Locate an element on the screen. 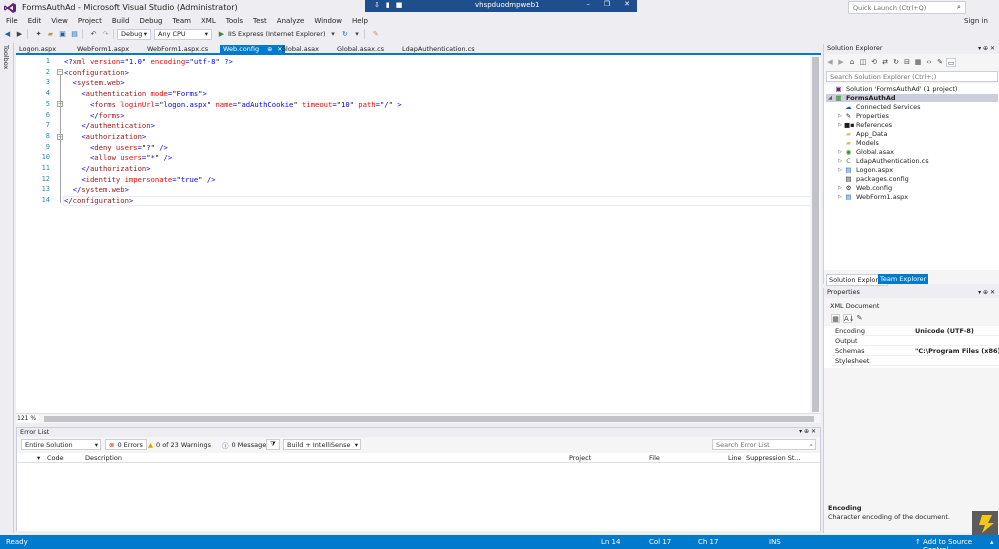  zoom-level-dropdown: 121 % is located at coordinates (28, 419).